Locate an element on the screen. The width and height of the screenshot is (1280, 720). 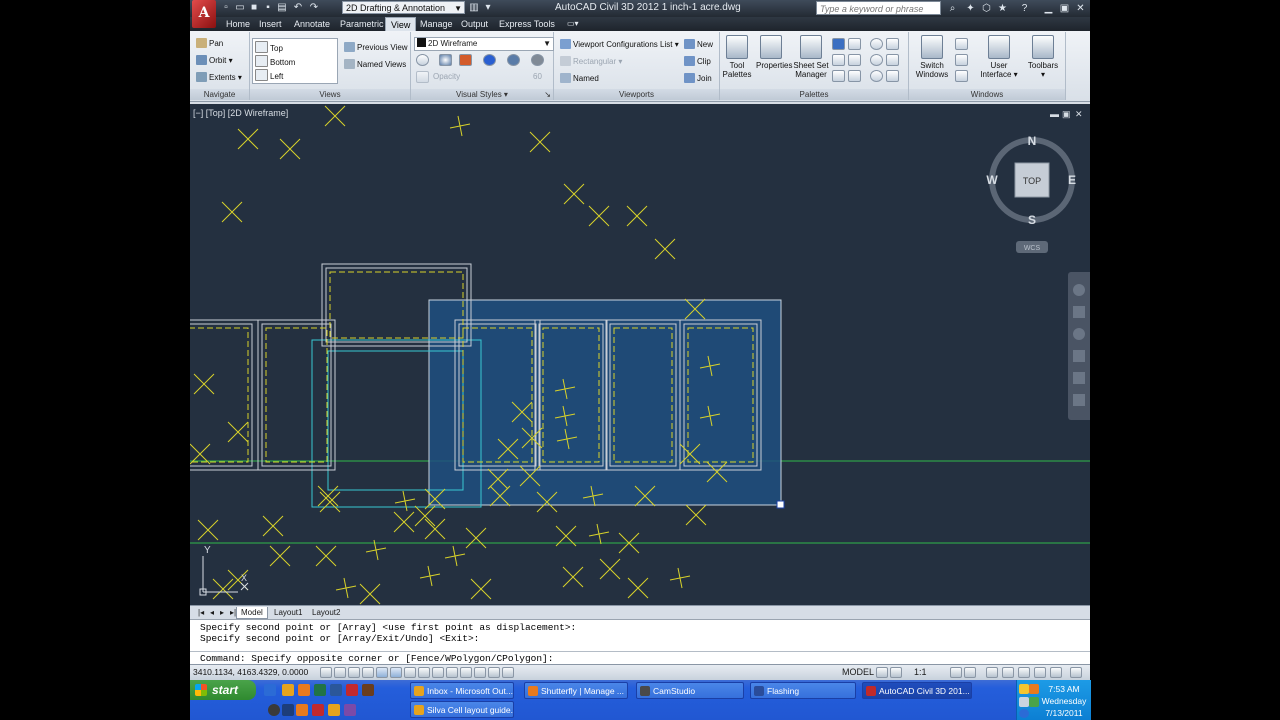
navigation-bar is located at coordinates (1079, 346).